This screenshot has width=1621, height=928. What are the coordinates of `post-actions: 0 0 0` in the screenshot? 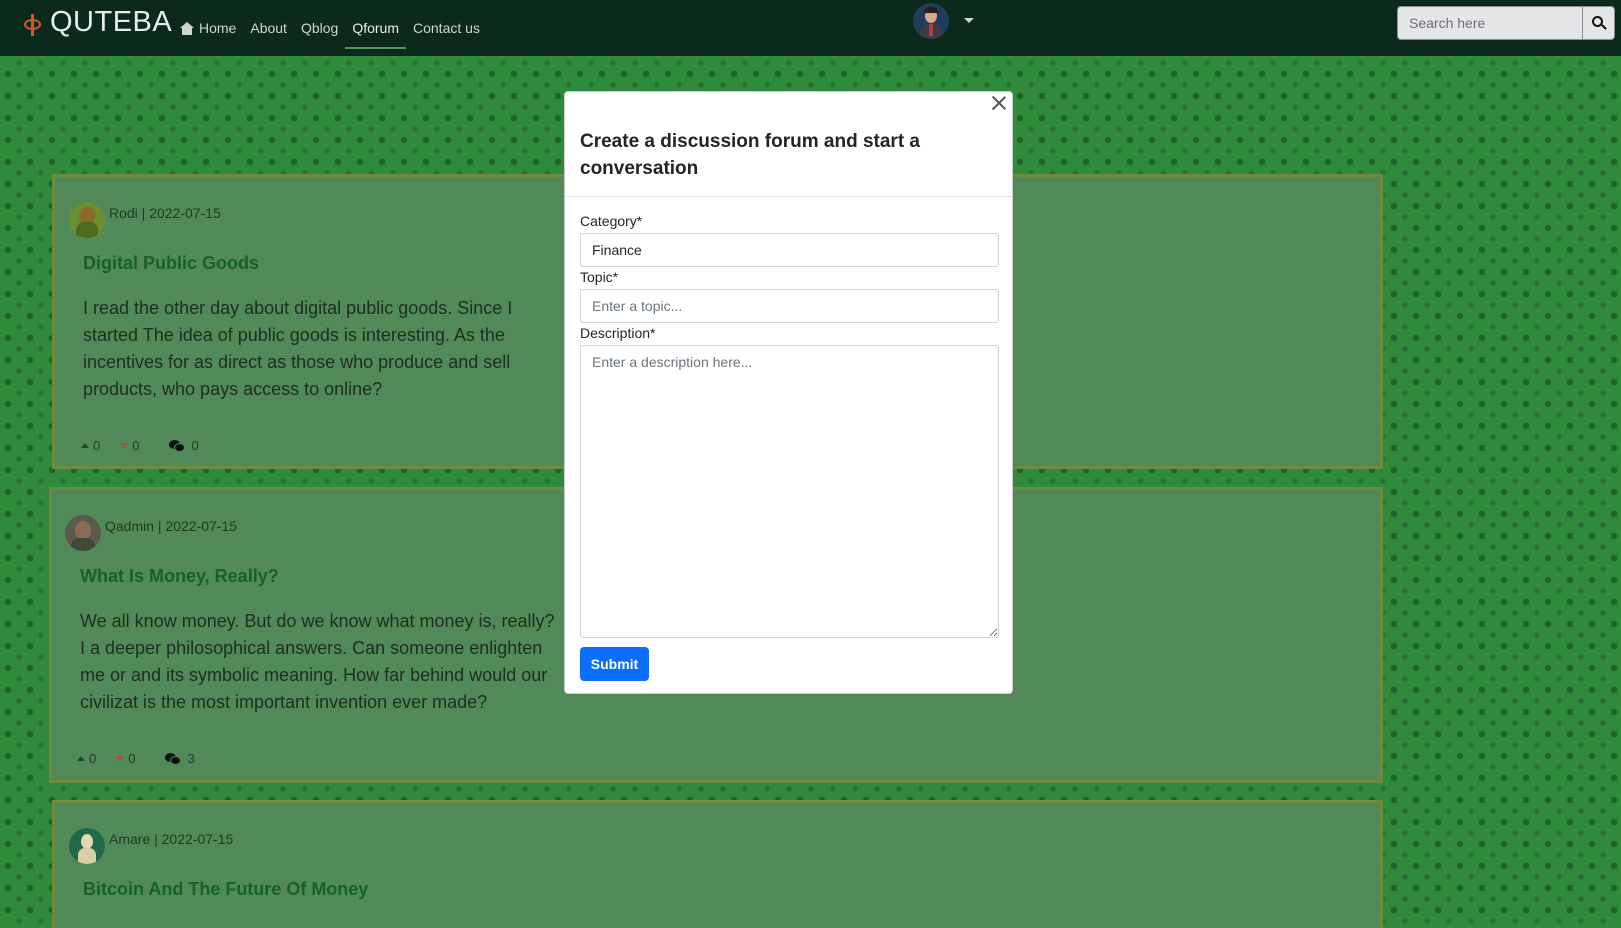 It's located at (140, 445).